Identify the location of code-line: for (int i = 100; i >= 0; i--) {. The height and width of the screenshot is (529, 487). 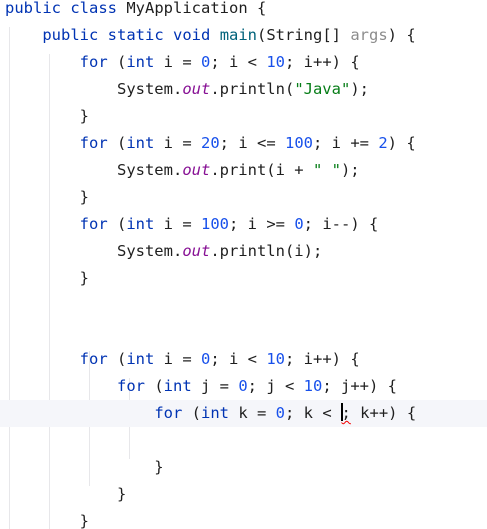
(189, 224).